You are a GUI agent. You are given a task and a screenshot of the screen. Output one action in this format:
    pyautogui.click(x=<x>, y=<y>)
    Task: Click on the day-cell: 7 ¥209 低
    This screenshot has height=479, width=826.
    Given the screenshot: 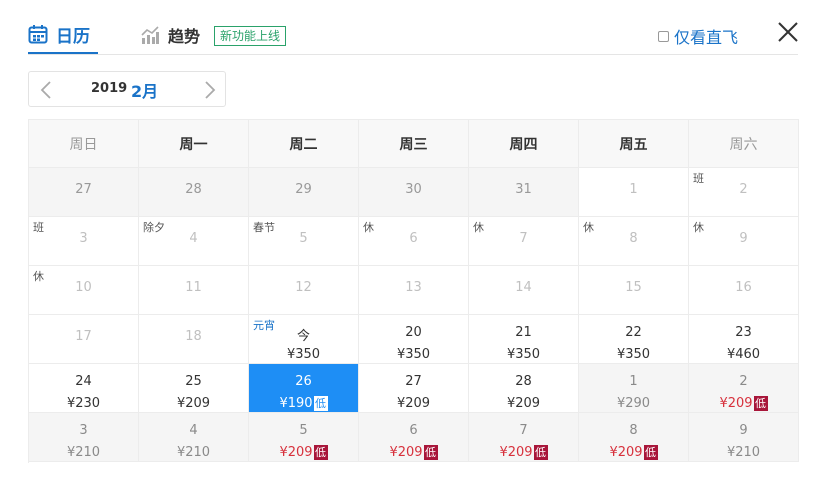 What is the action you would take?
    pyautogui.click(x=524, y=437)
    